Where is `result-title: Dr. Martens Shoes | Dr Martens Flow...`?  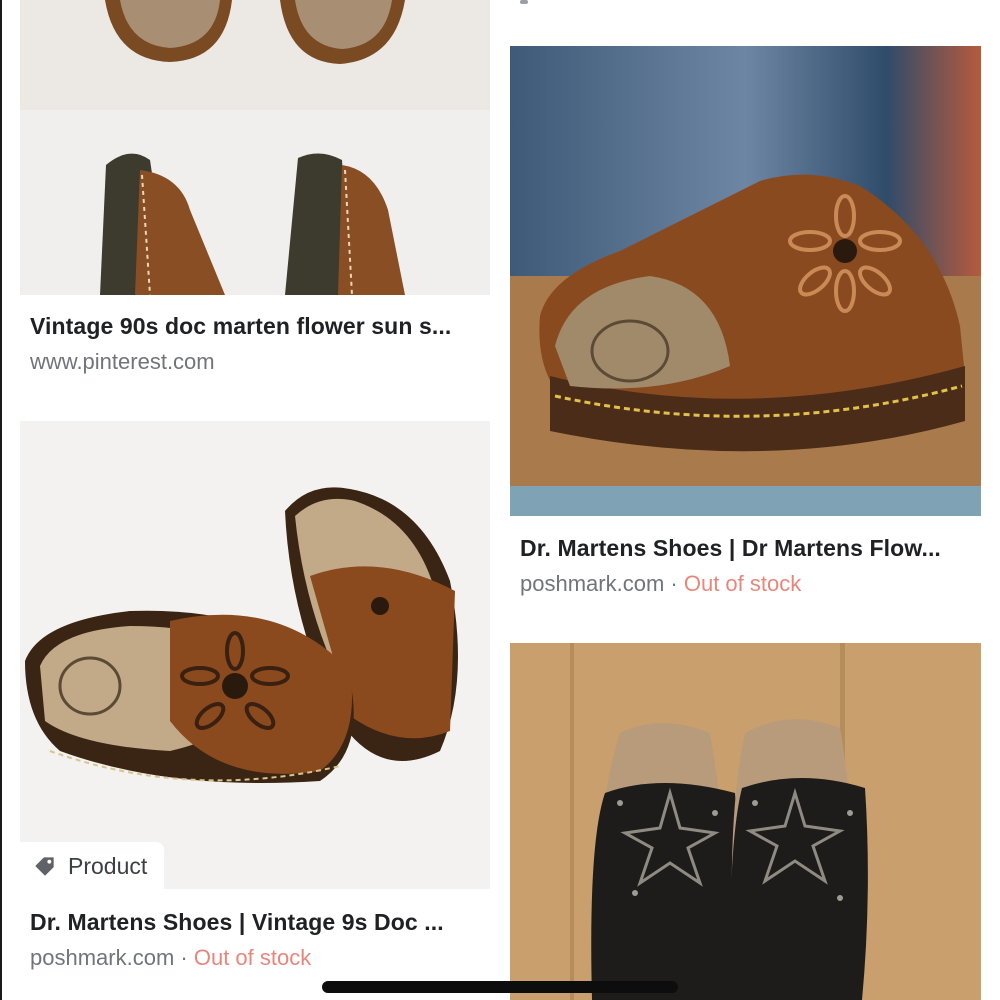 result-title: Dr. Martens Shoes | Dr Martens Flow... is located at coordinates (730, 548).